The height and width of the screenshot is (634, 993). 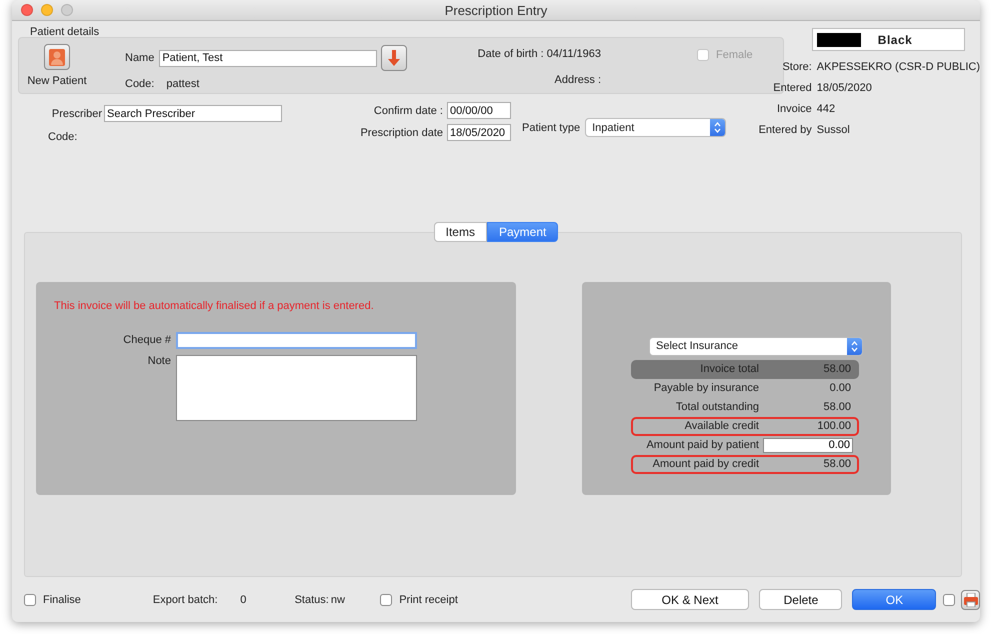 I want to click on finalise-label: Finalise, so click(x=62, y=600).